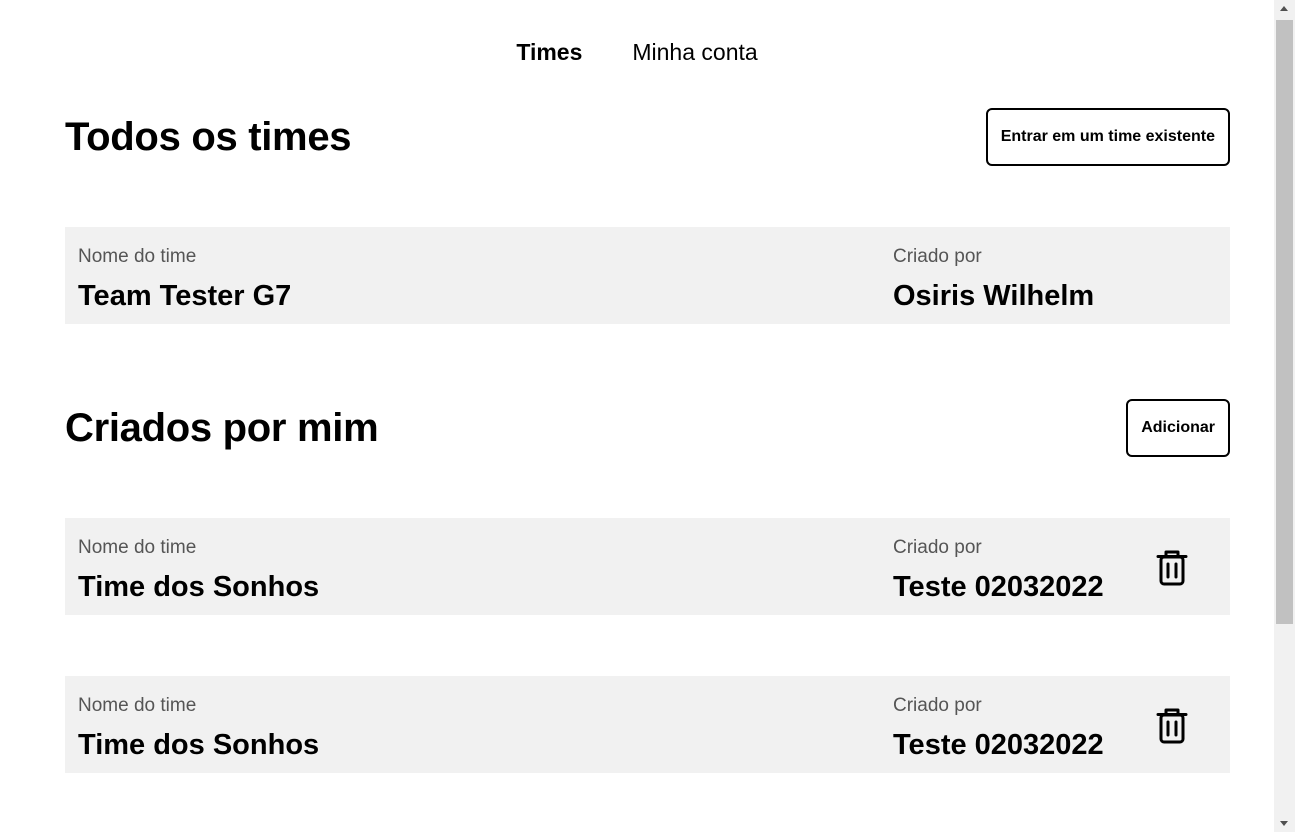  I want to click on all-teams-title: Todos os times, so click(208, 136).